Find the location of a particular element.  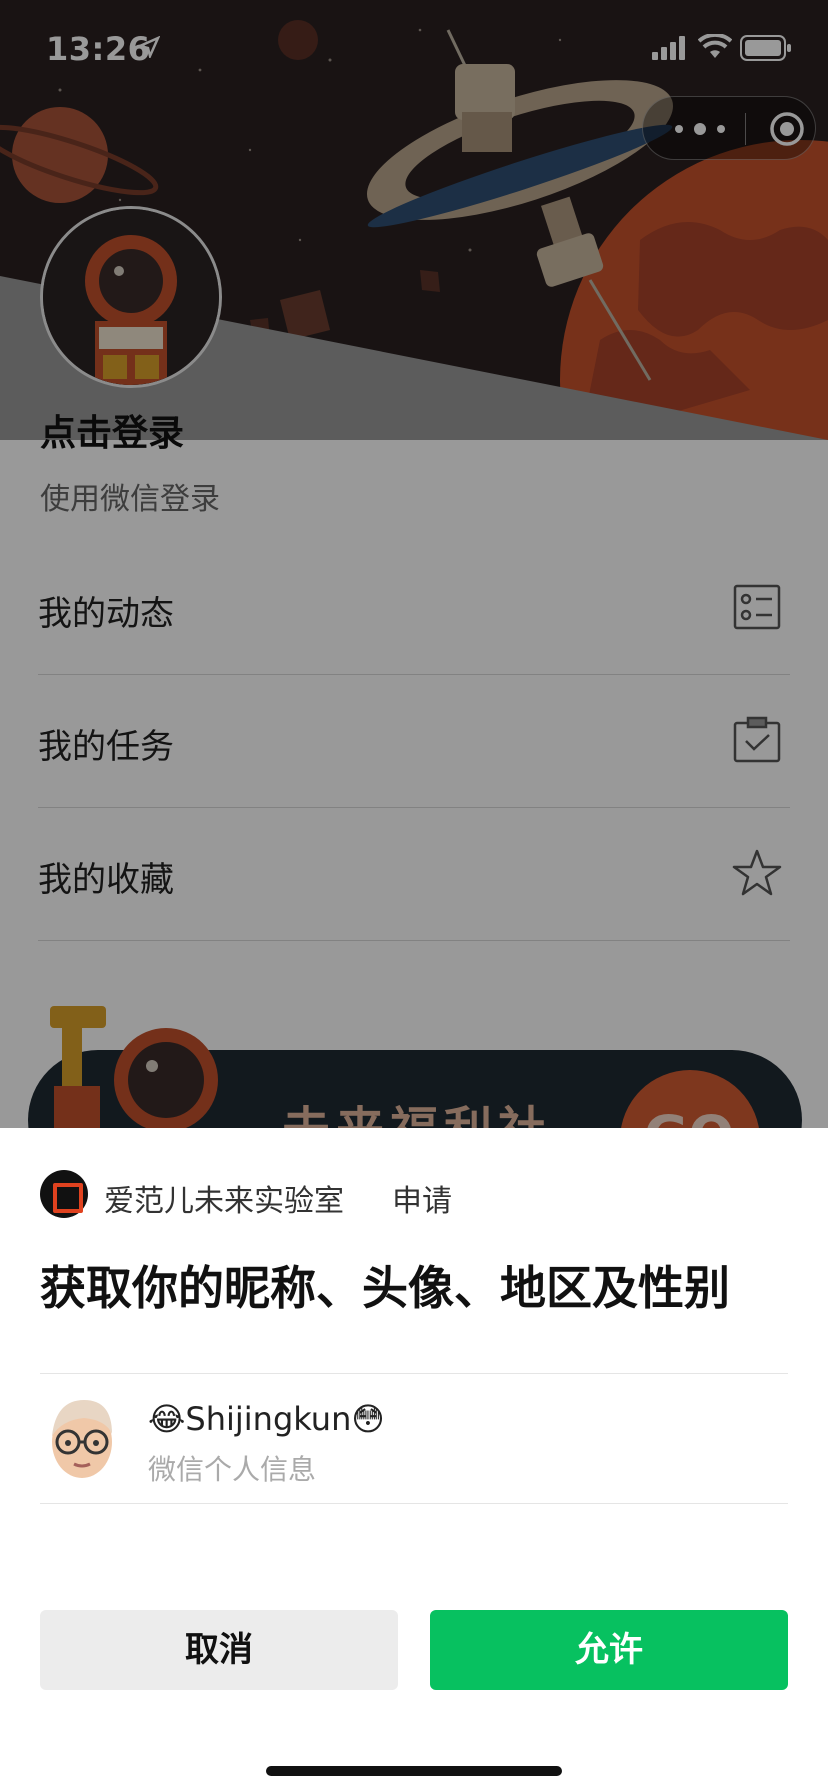

user-nickname: 😂Shijingkun😳 is located at coordinates (266, 1419).